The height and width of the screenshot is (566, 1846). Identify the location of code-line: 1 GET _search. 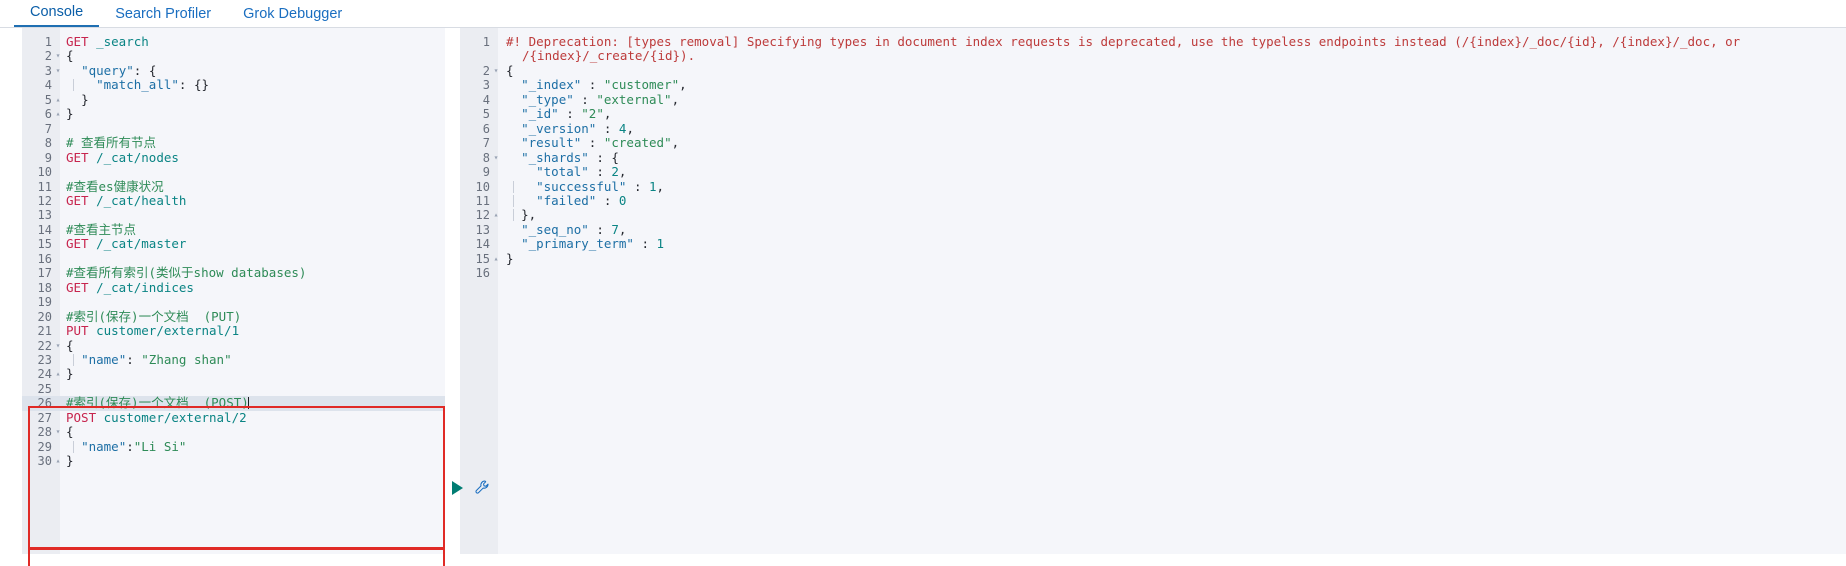
(233, 41).